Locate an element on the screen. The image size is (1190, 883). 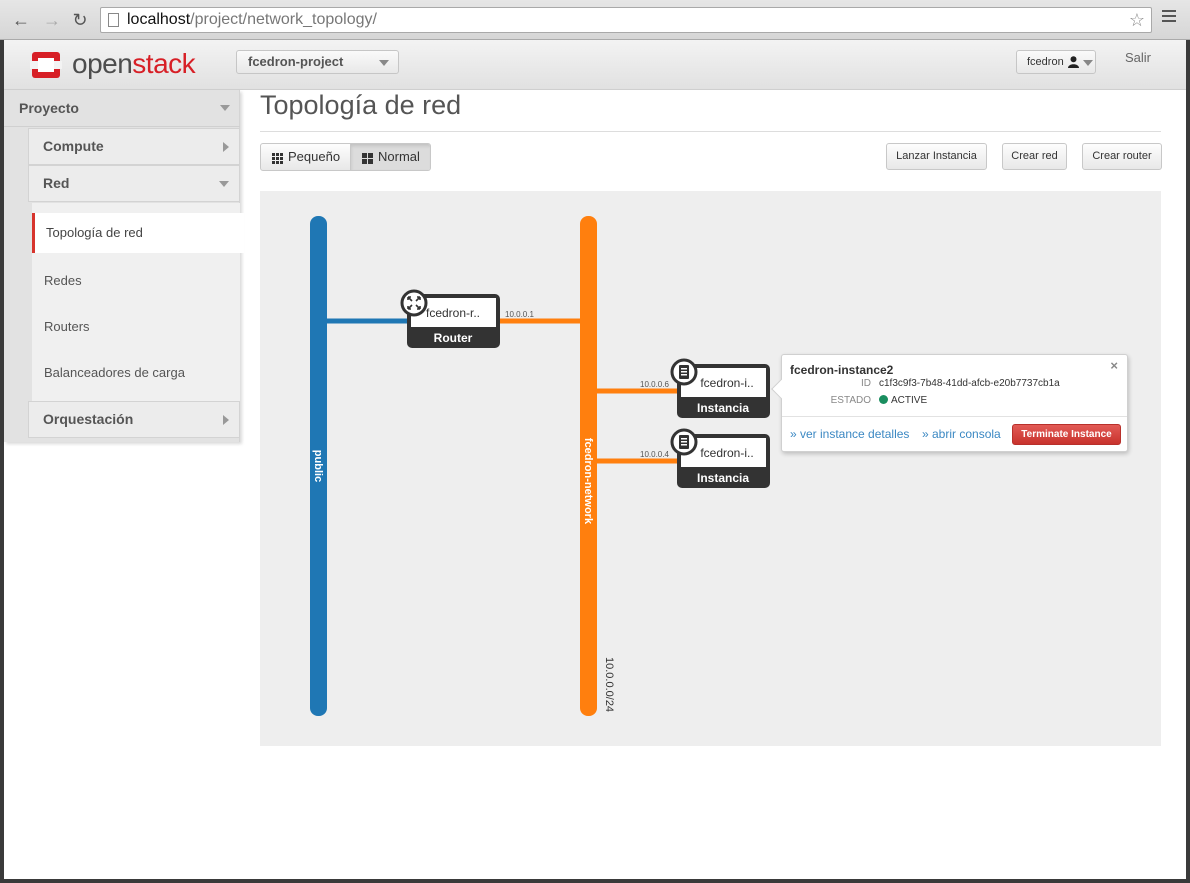
create-router-button: Crear router is located at coordinates (1122, 156).